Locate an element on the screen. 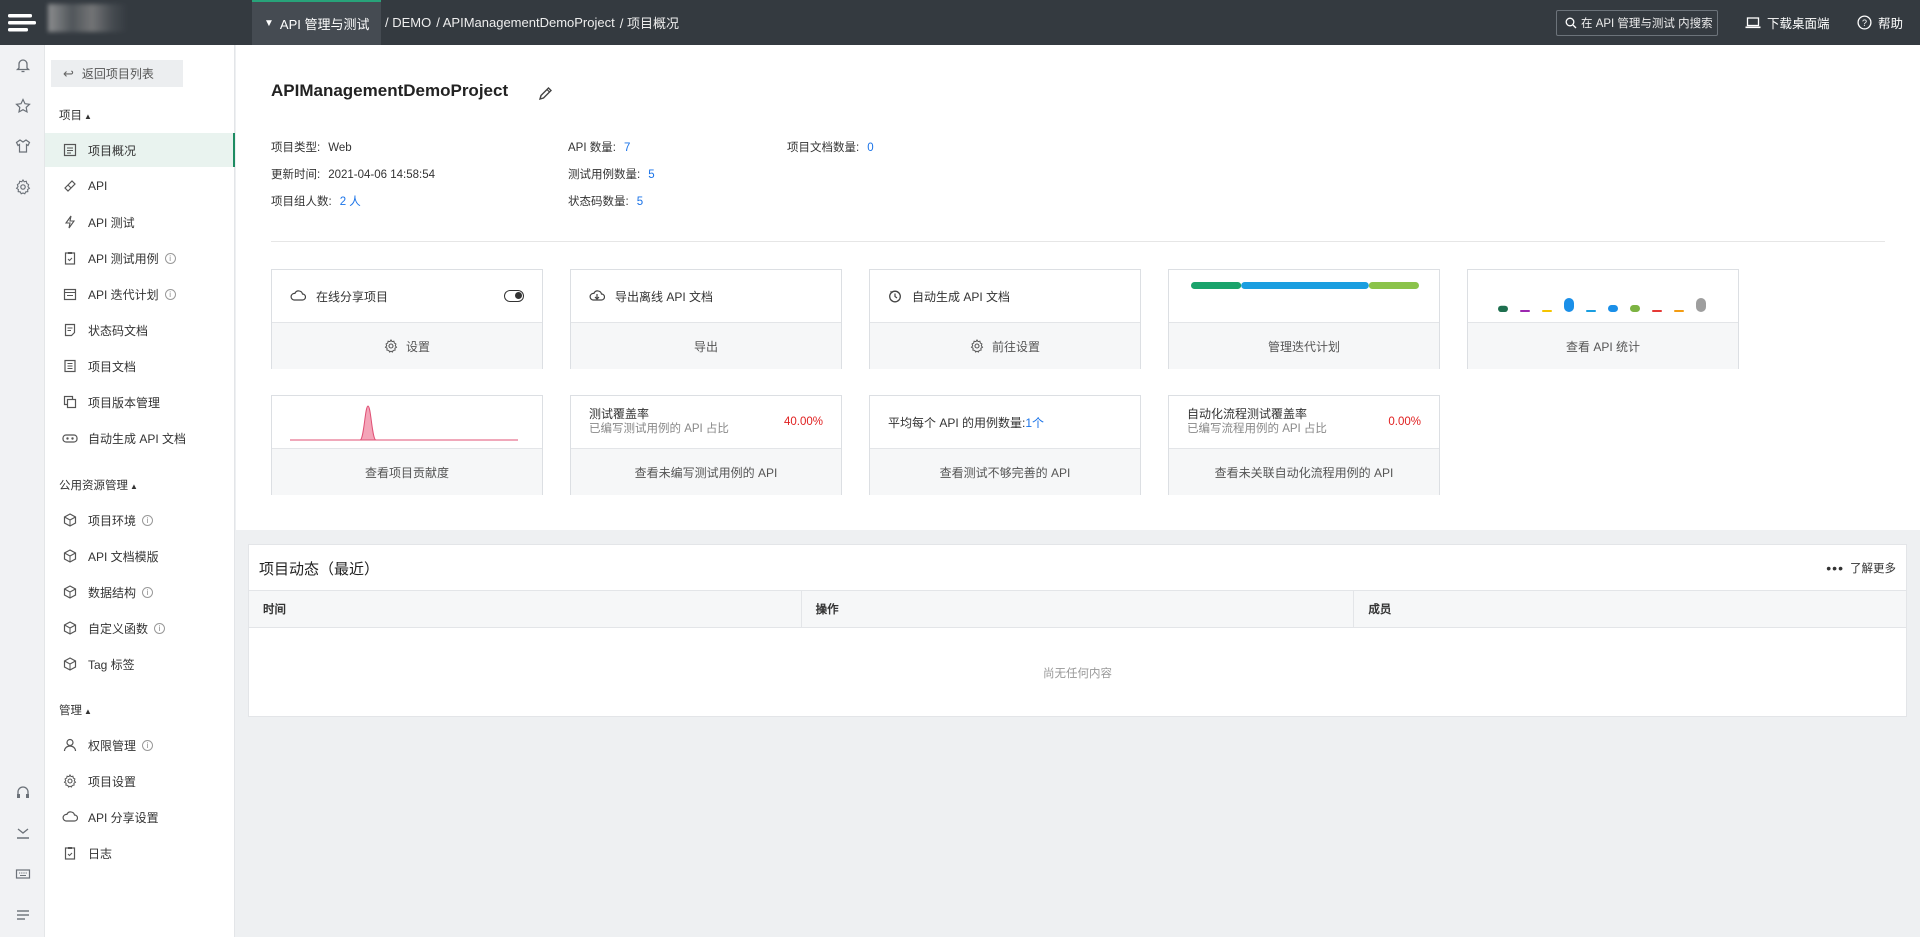 This screenshot has width=1920, height=937. breadcrumb-workspace: / DEMO is located at coordinates (408, 22).